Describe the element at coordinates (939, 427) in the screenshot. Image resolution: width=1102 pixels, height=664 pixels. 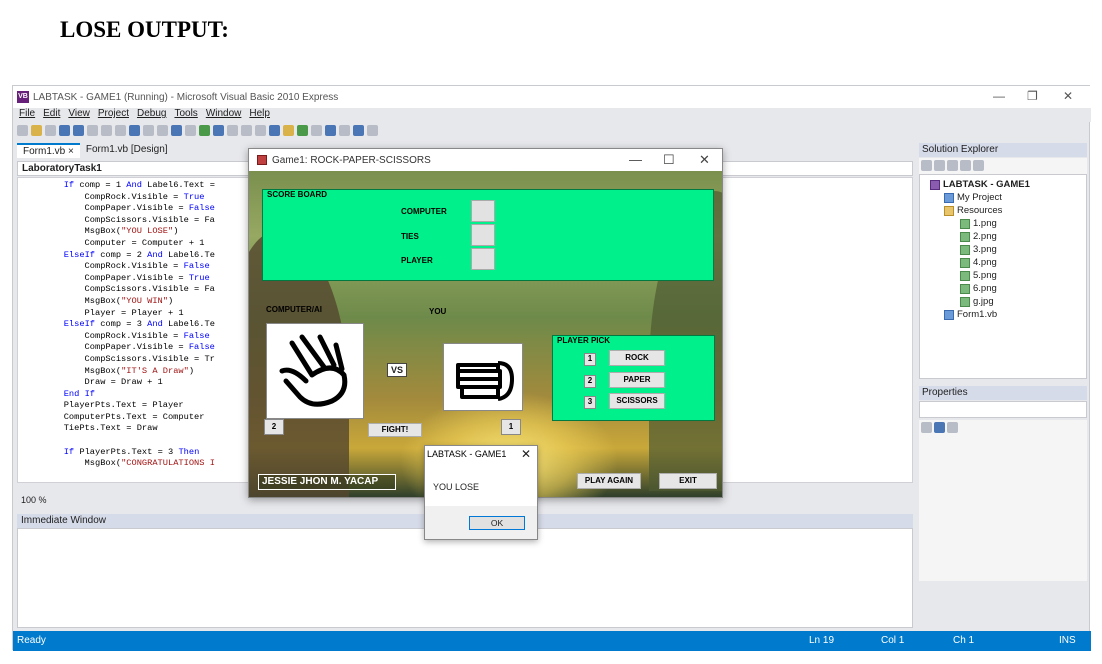
I see `alphabetical-icon` at that location.